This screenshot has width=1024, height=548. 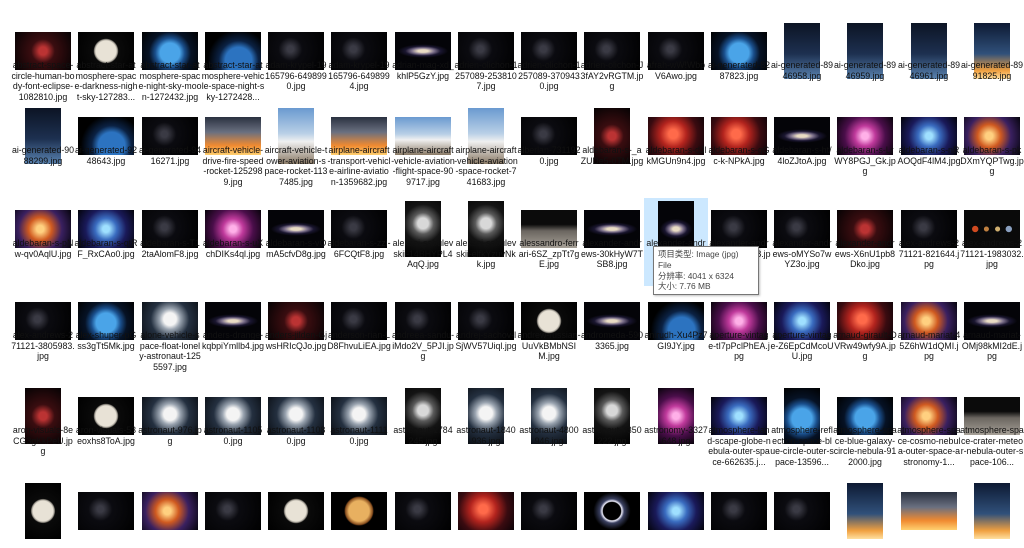 What do you see at coordinates (865, 242) in the screenshot?
I see `file-item: alexander-andrews-X6nU1pb8Dko.jpg` at bounding box center [865, 242].